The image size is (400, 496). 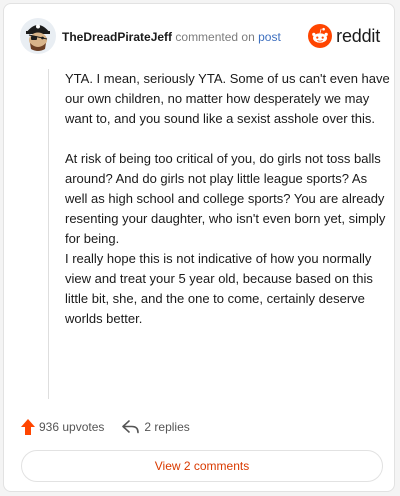 What do you see at coordinates (269, 37) in the screenshot?
I see `post-link: post` at bounding box center [269, 37].